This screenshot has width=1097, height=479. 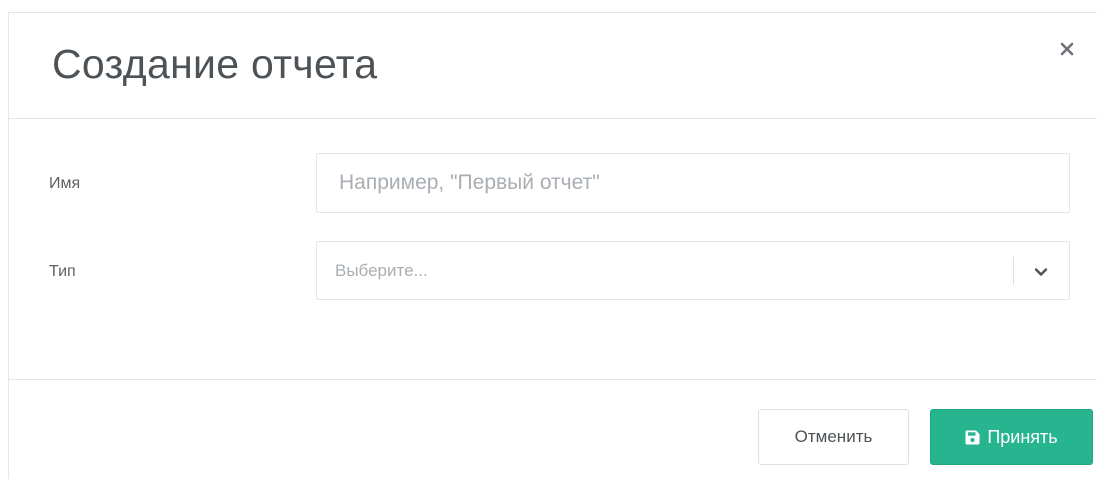 What do you see at coordinates (215, 64) in the screenshot?
I see `dialog-title: Создание отчета` at bounding box center [215, 64].